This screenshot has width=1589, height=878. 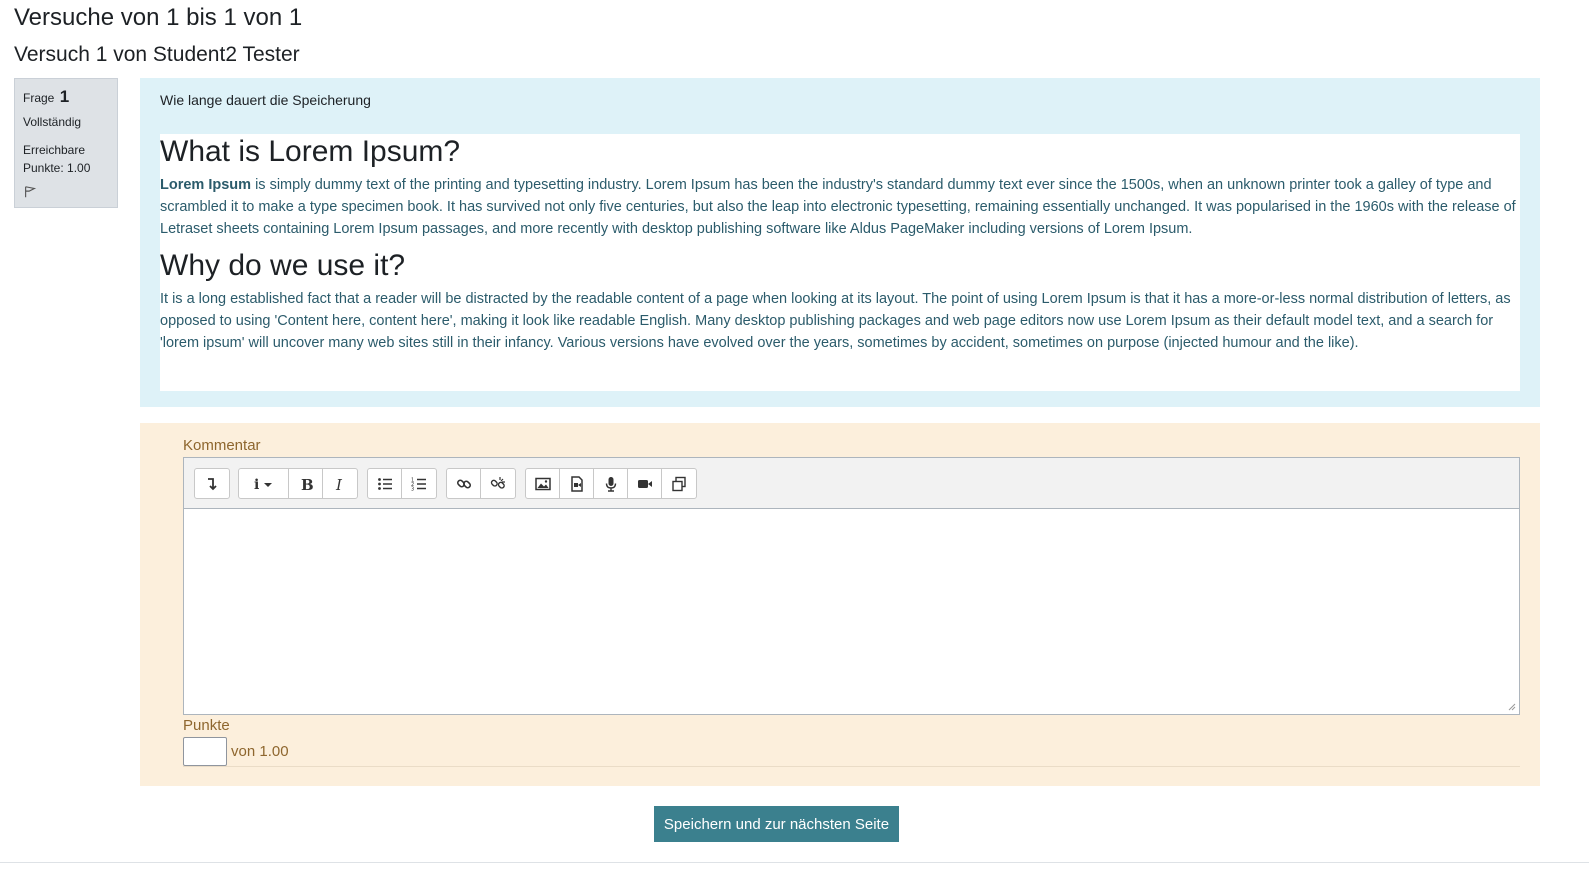 What do you see at coordinates (498, 483) in the screenshot?
I see `unlink-icon` at bounding box center [498, 483].